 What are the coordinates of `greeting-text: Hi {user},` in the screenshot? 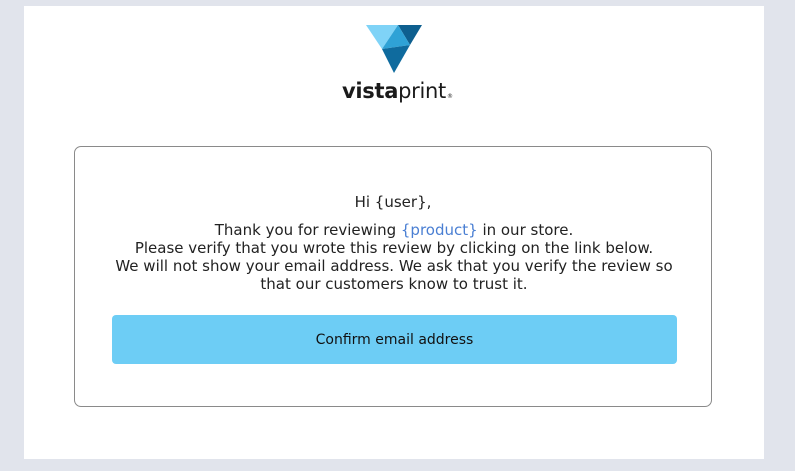 It's located at (393, 202).